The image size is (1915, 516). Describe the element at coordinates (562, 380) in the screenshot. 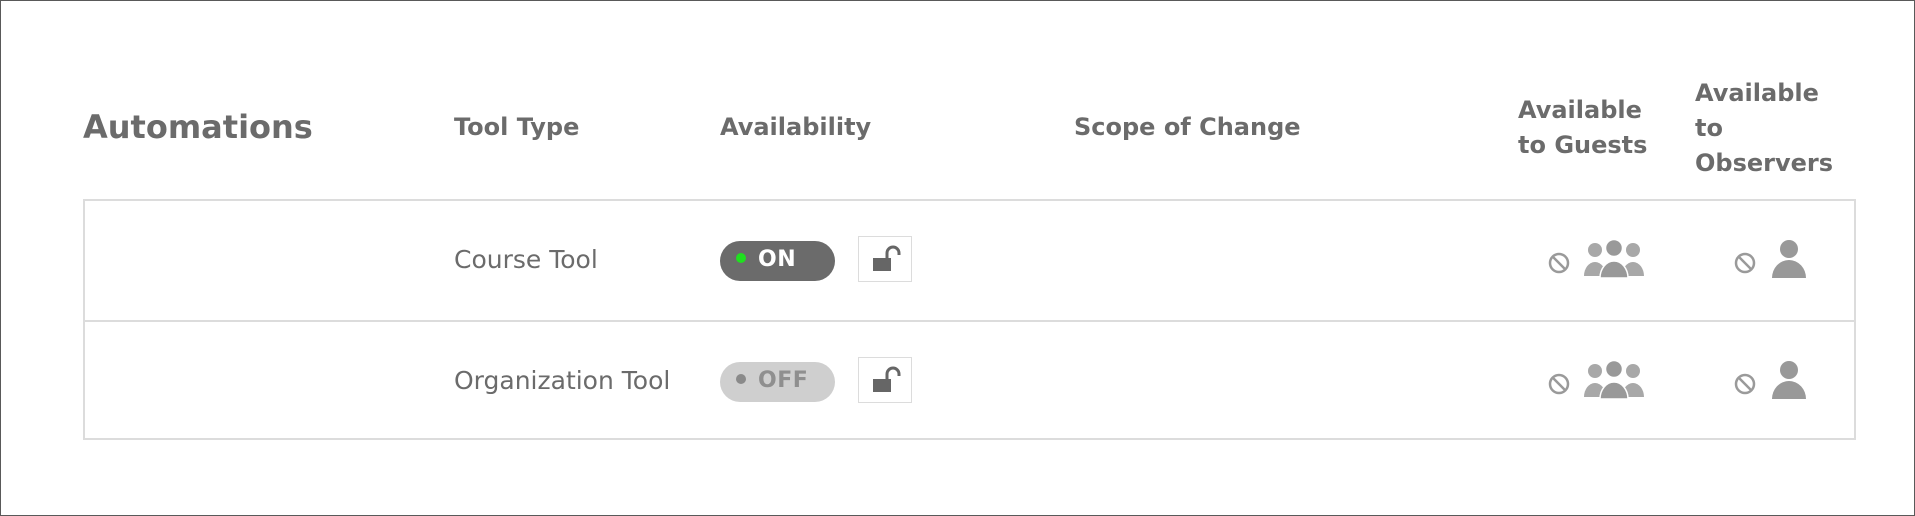

I see `tool-type-label: Organization Tool` at that location.